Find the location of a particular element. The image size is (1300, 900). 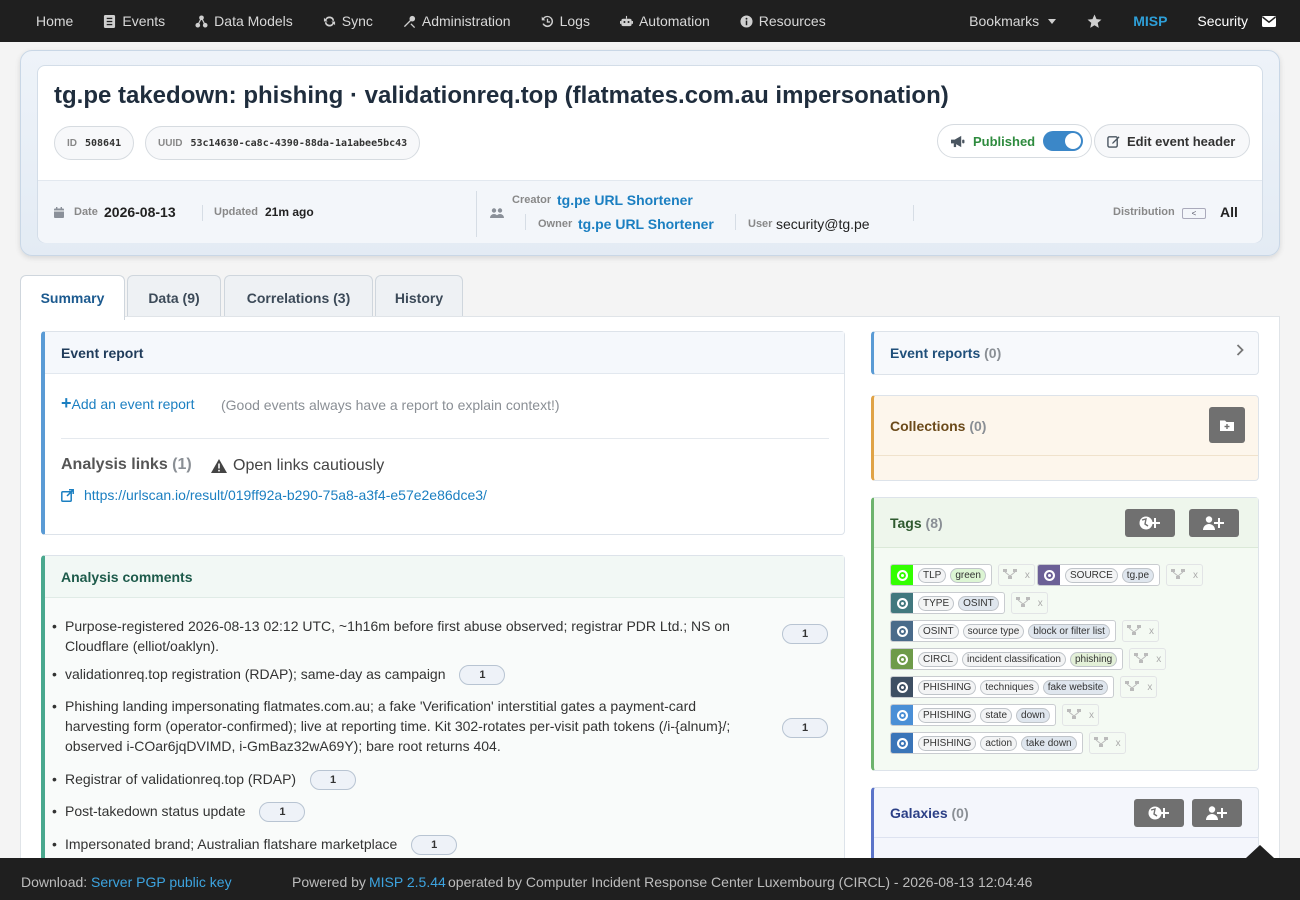

nav-events: Events is located at coordinates (134, 21).